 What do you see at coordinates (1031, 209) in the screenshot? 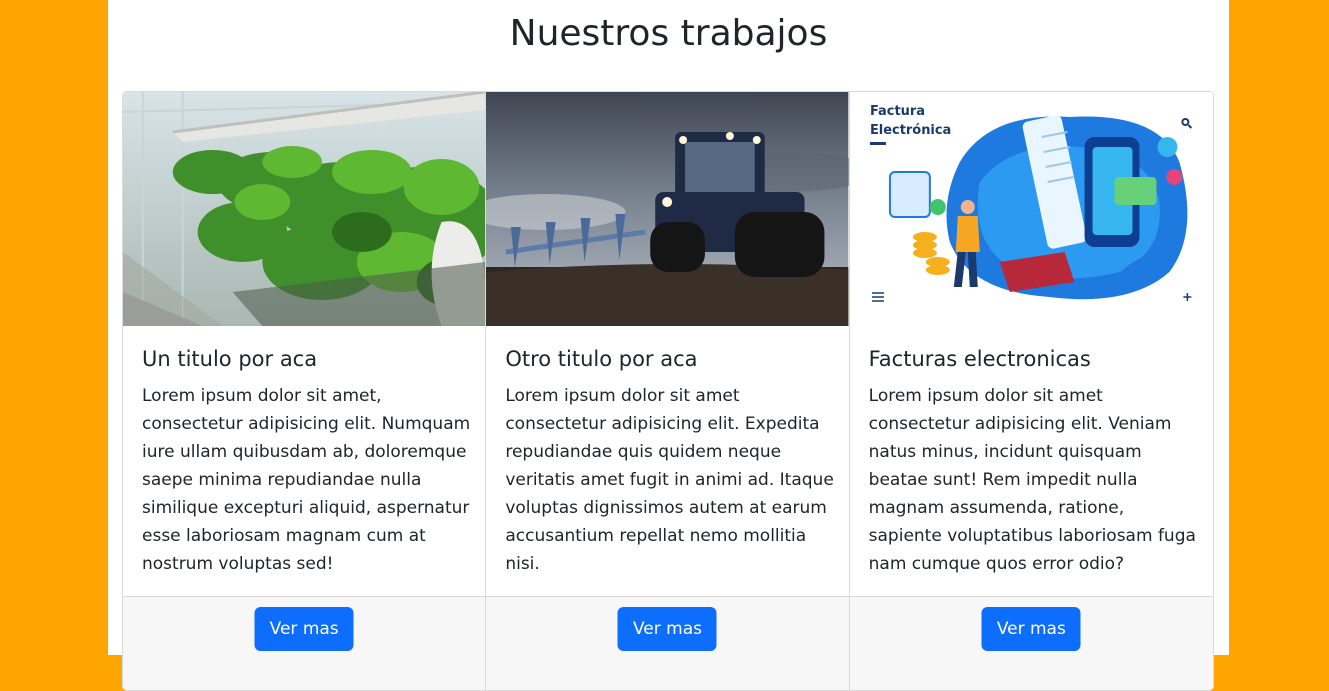
I see `electronic-invoice-illustration: Factura Electrónica` at bounding box center [1031, 209].